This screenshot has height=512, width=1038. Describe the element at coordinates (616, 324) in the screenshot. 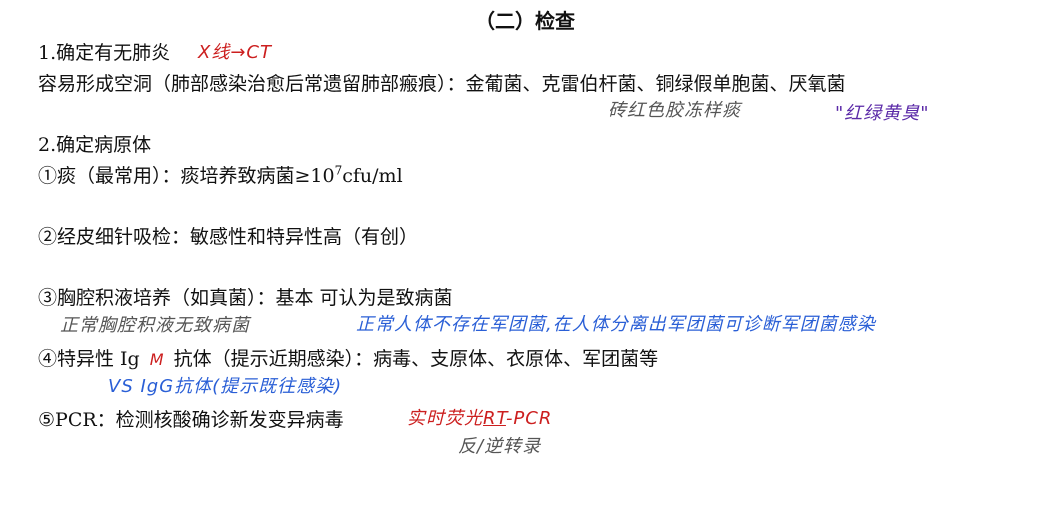

I see `note-legionella: 正常人体不存在军团菌,在人体分离出军团菌可诊断军团菌感染` at that location.